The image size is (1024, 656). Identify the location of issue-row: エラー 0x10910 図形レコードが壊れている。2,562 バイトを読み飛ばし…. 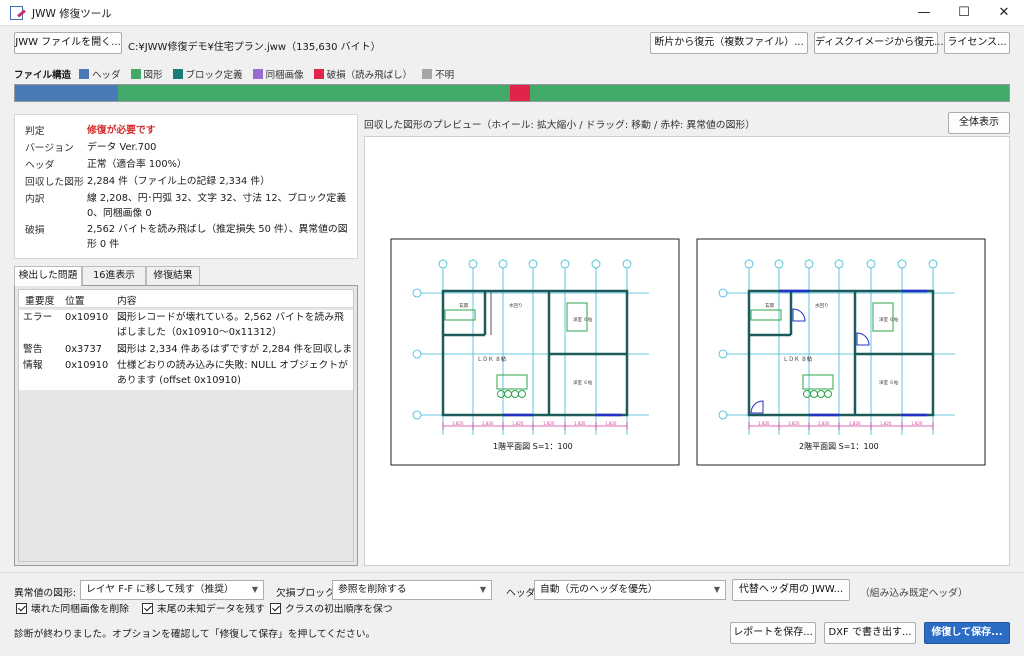
(186, 326).